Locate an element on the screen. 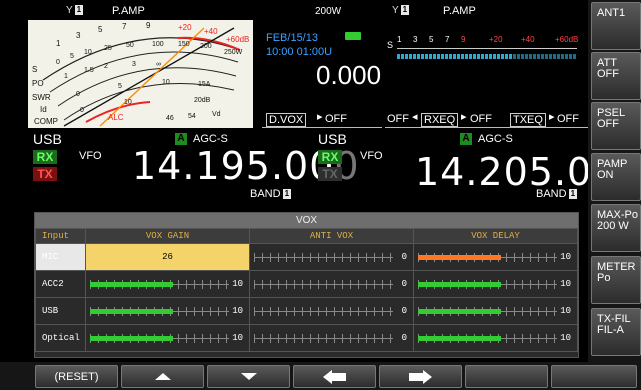 This screenshot has width=641, height=390. po-mark: 100 is located at coordinates (158, 44).